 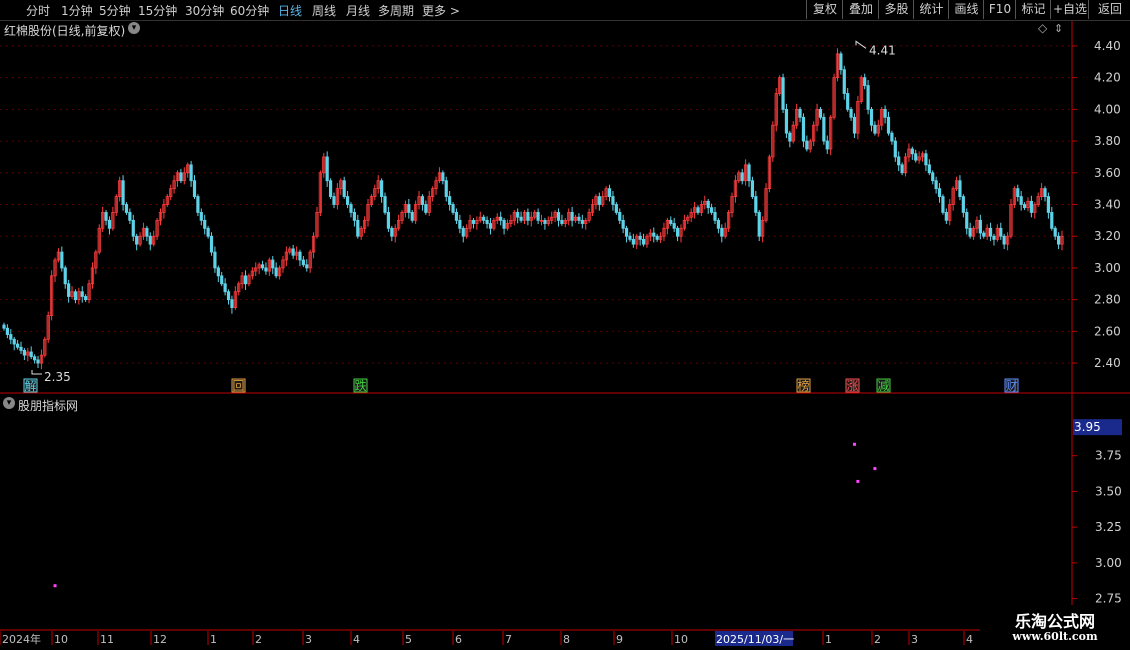 I want to click on toolbar-button: 统计, so click(x=931, y=9).